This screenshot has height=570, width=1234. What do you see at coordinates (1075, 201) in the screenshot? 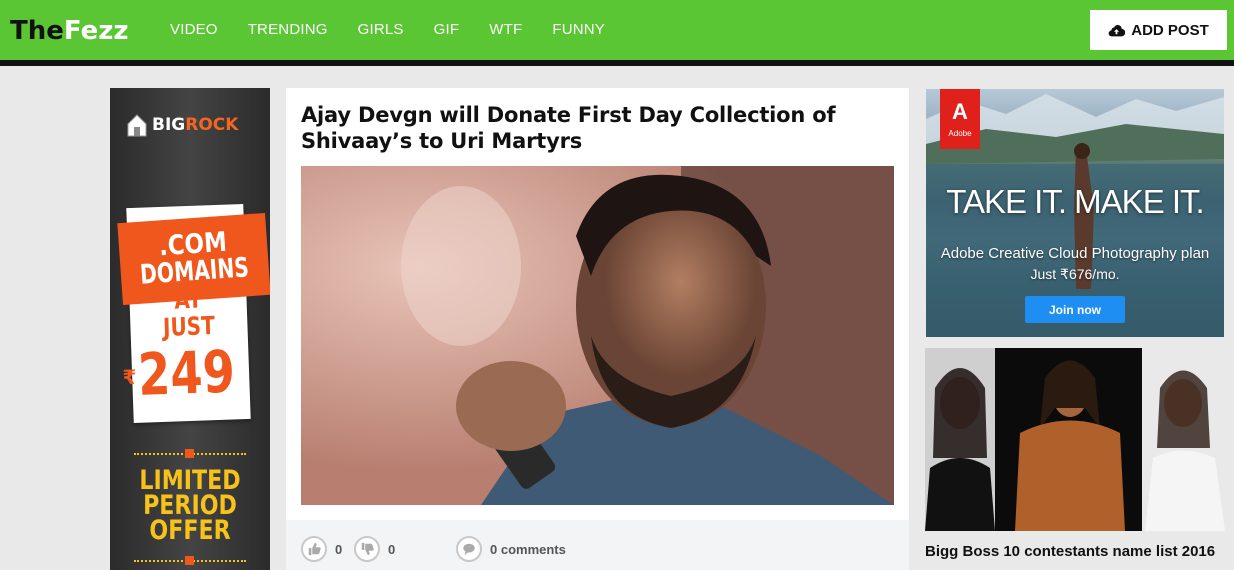
I see `adobe-headline: TAKE IT. MAKE IT.` at bounding box center [1075, 201].